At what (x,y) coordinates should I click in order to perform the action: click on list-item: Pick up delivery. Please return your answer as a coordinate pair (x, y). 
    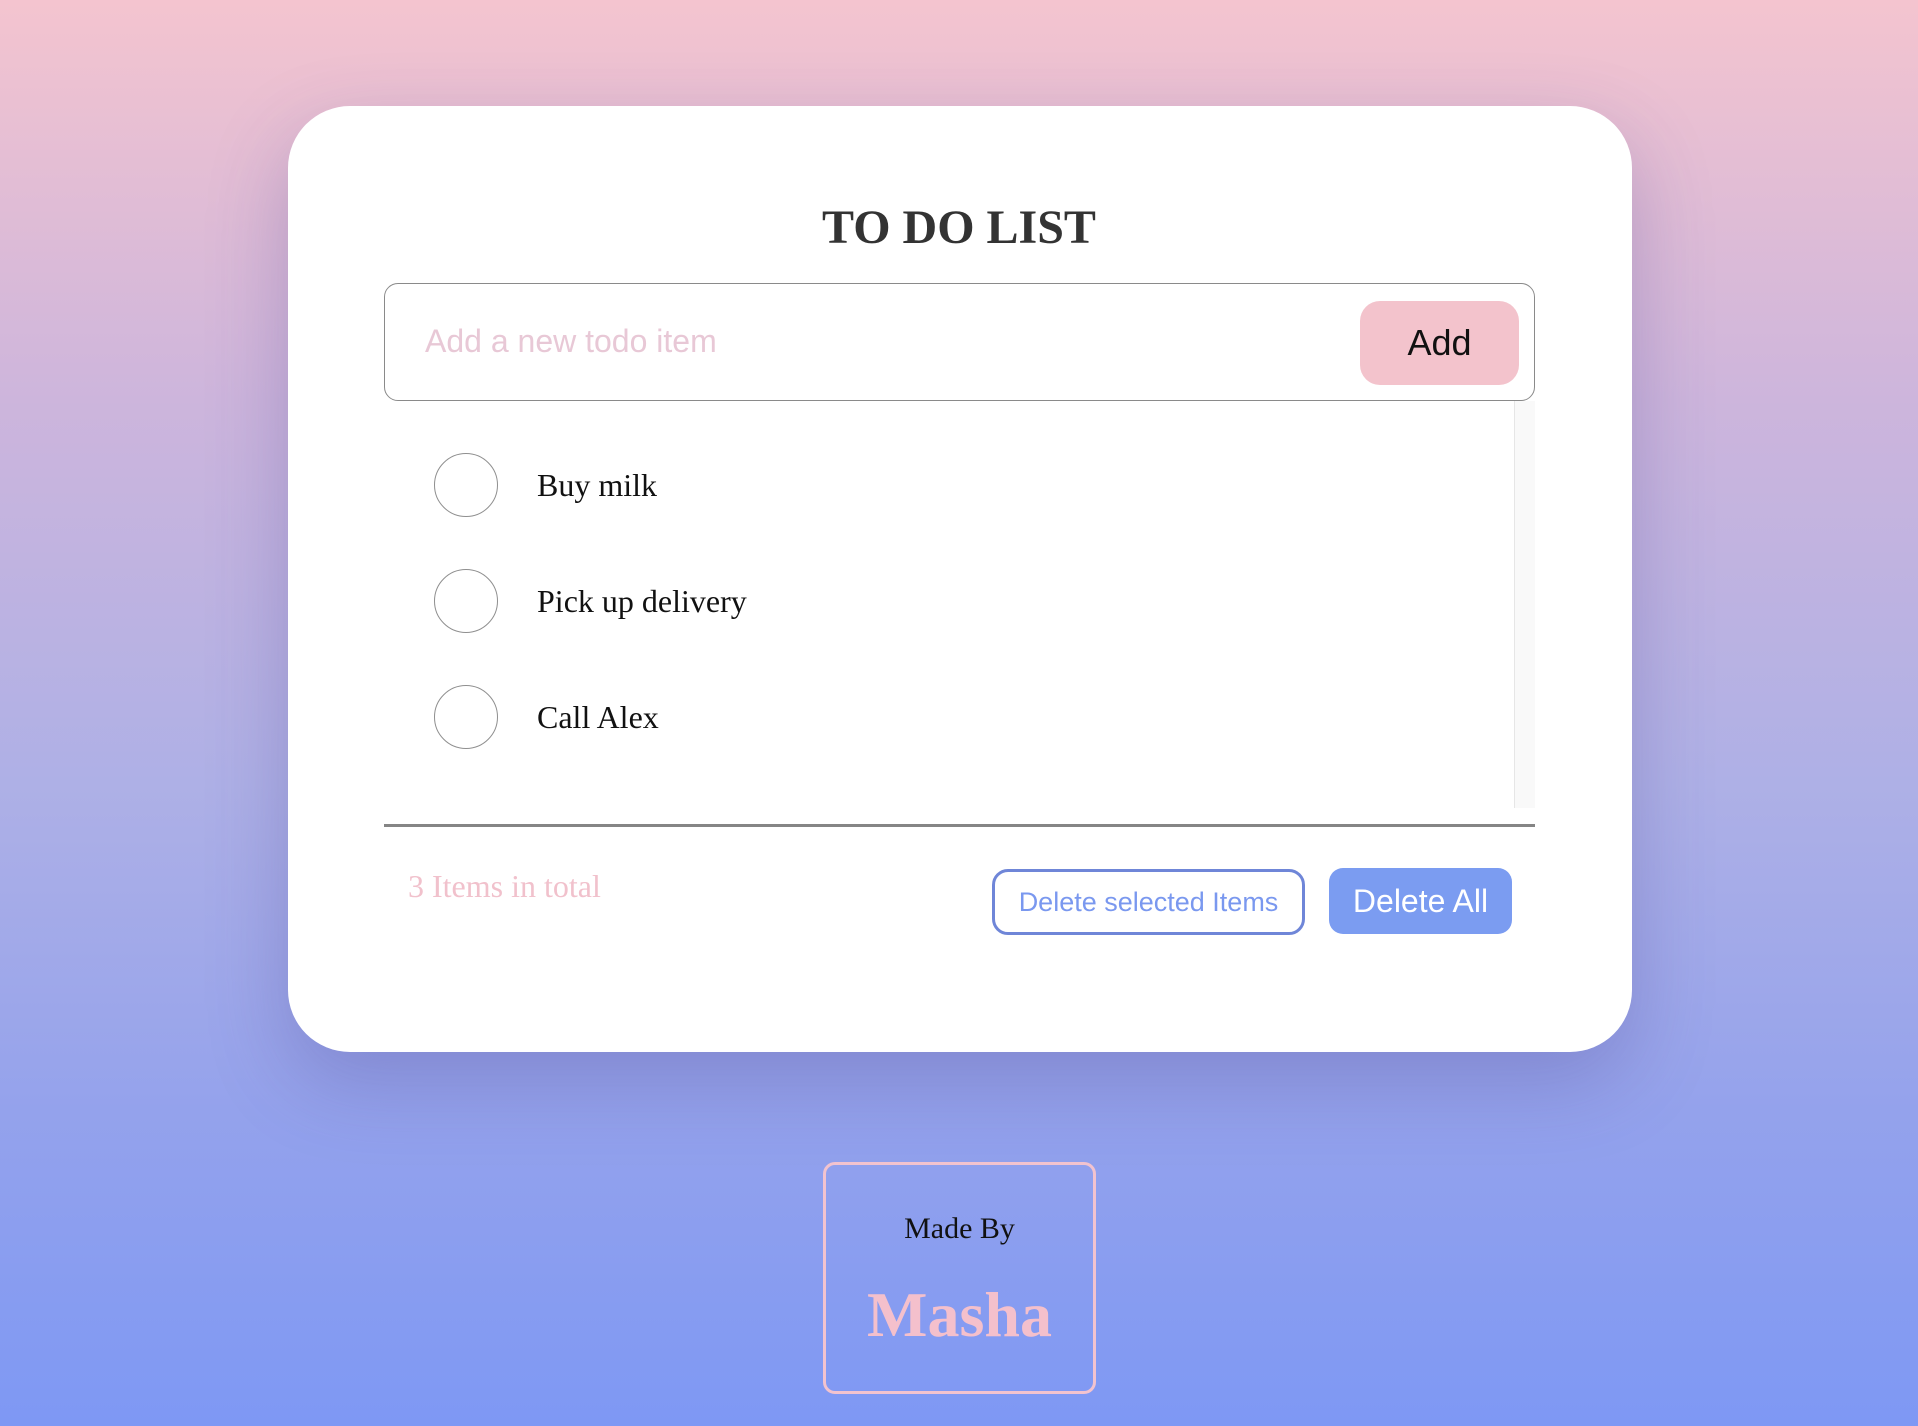
    Looking at the image, I should click on (934, 602).